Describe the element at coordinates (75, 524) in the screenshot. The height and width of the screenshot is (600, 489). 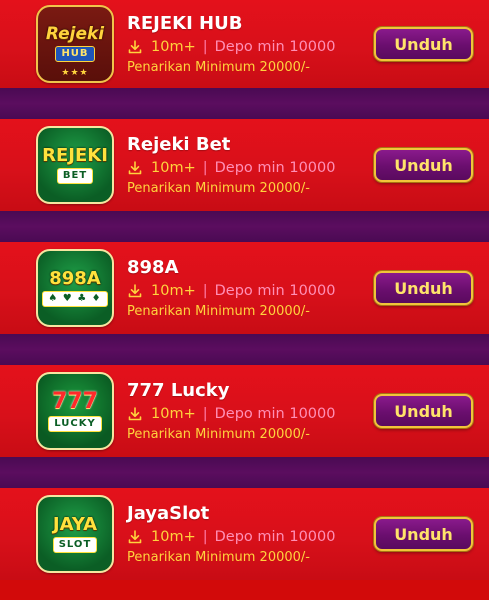
I see `icon-logo-text: JAYA` at that location.